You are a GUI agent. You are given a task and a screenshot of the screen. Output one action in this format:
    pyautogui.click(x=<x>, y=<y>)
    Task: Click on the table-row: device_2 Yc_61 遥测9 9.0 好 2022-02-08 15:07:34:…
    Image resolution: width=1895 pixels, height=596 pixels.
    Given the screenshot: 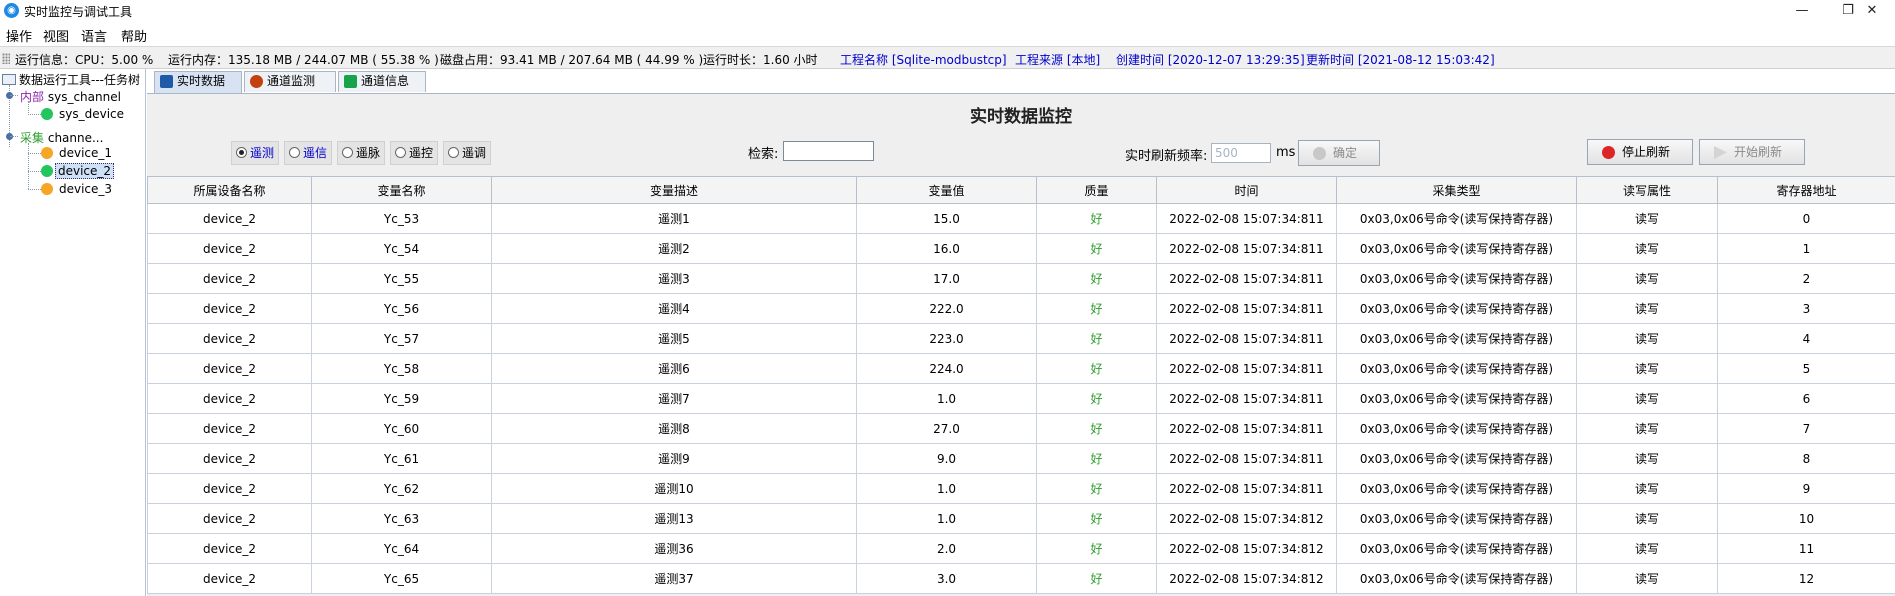 What is the action you would take?
    pyautogui.click(x=1021, y=458)
    